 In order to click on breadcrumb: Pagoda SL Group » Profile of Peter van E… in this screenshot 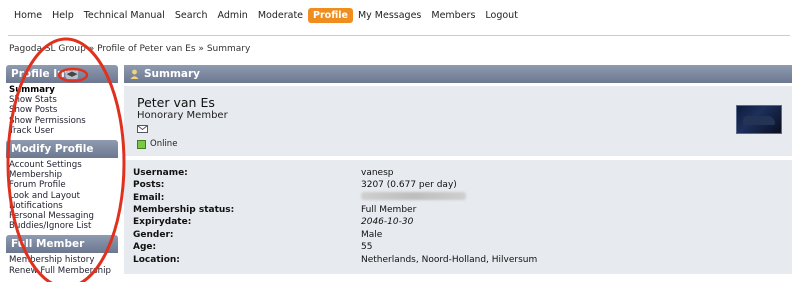, I will do `click(129, 49)`.